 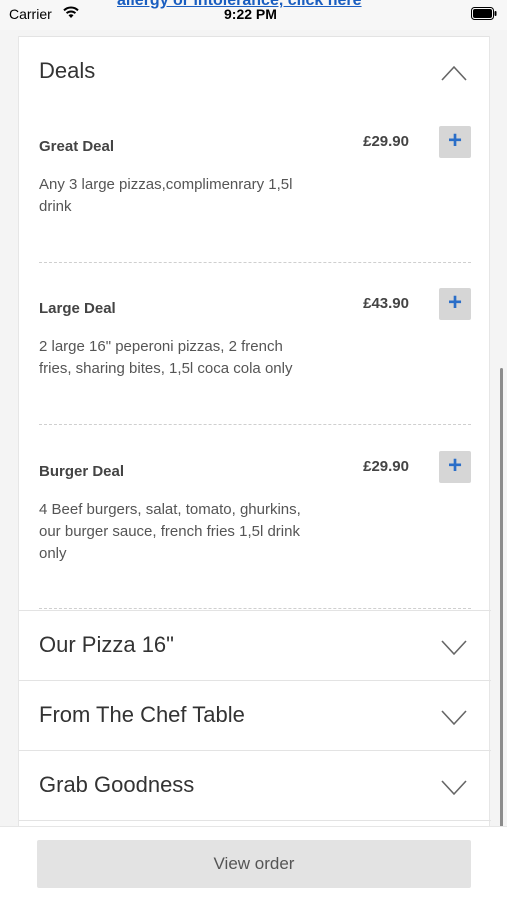 What do you see at coordinates (67, 70) in the screenshot?
I see `section-title: Deals` at bounding box center [67, 70].